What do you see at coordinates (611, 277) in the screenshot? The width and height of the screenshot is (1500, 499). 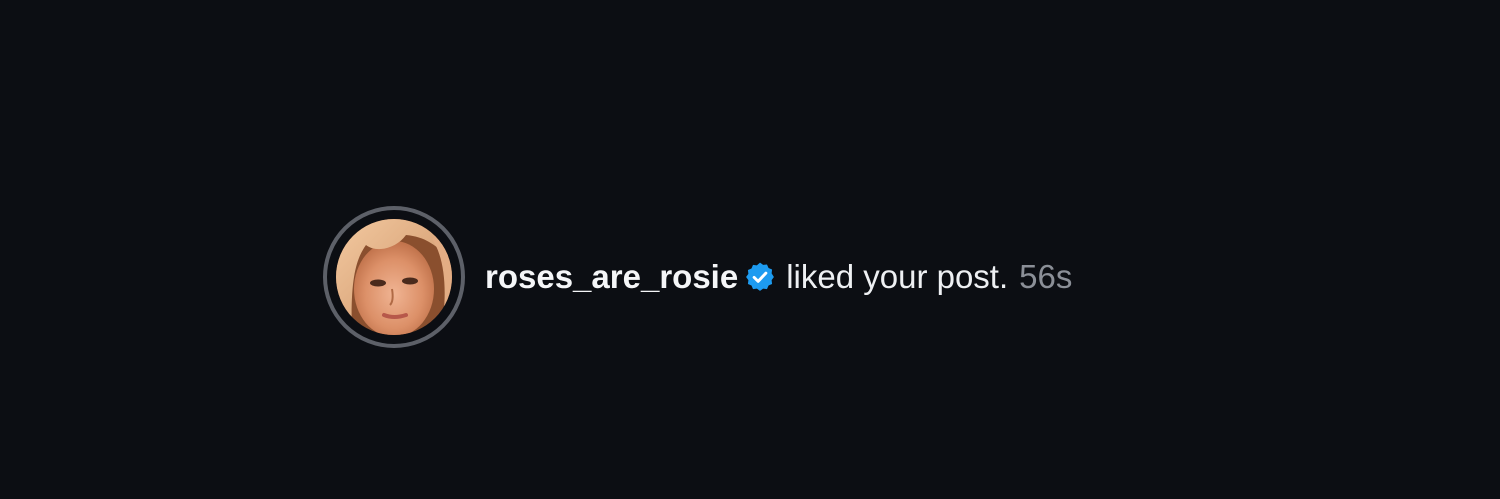 I see `username-link: roses_are_rosie` at bounding box center [611, 277].